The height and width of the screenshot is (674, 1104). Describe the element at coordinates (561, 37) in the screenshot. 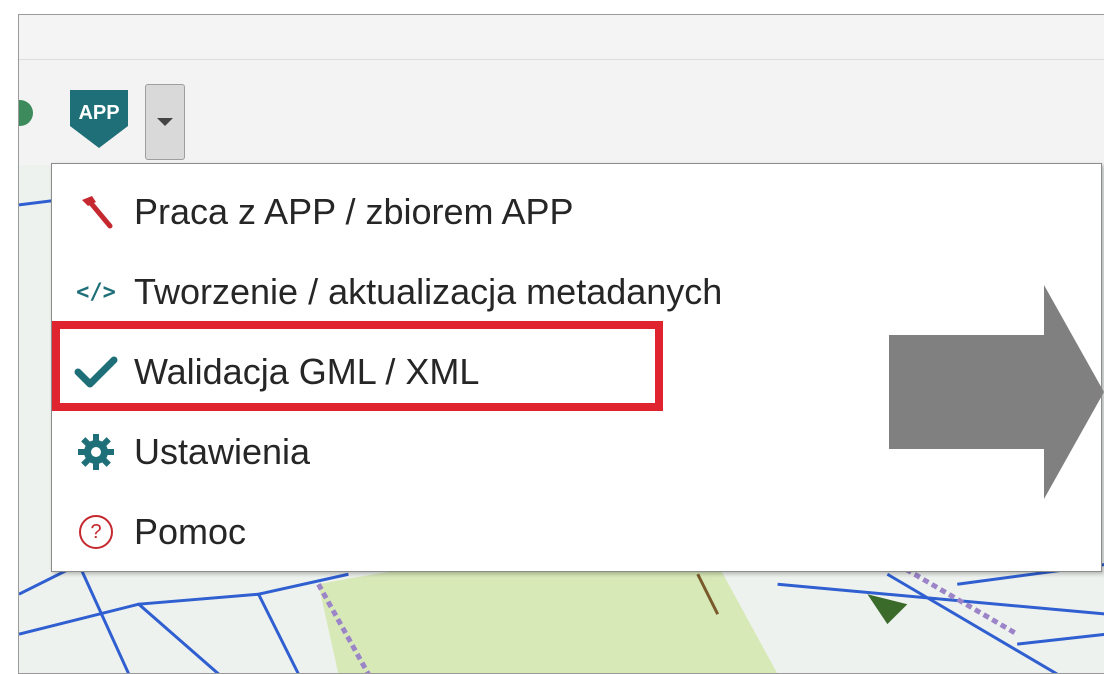

I see `title-bar` at that location.